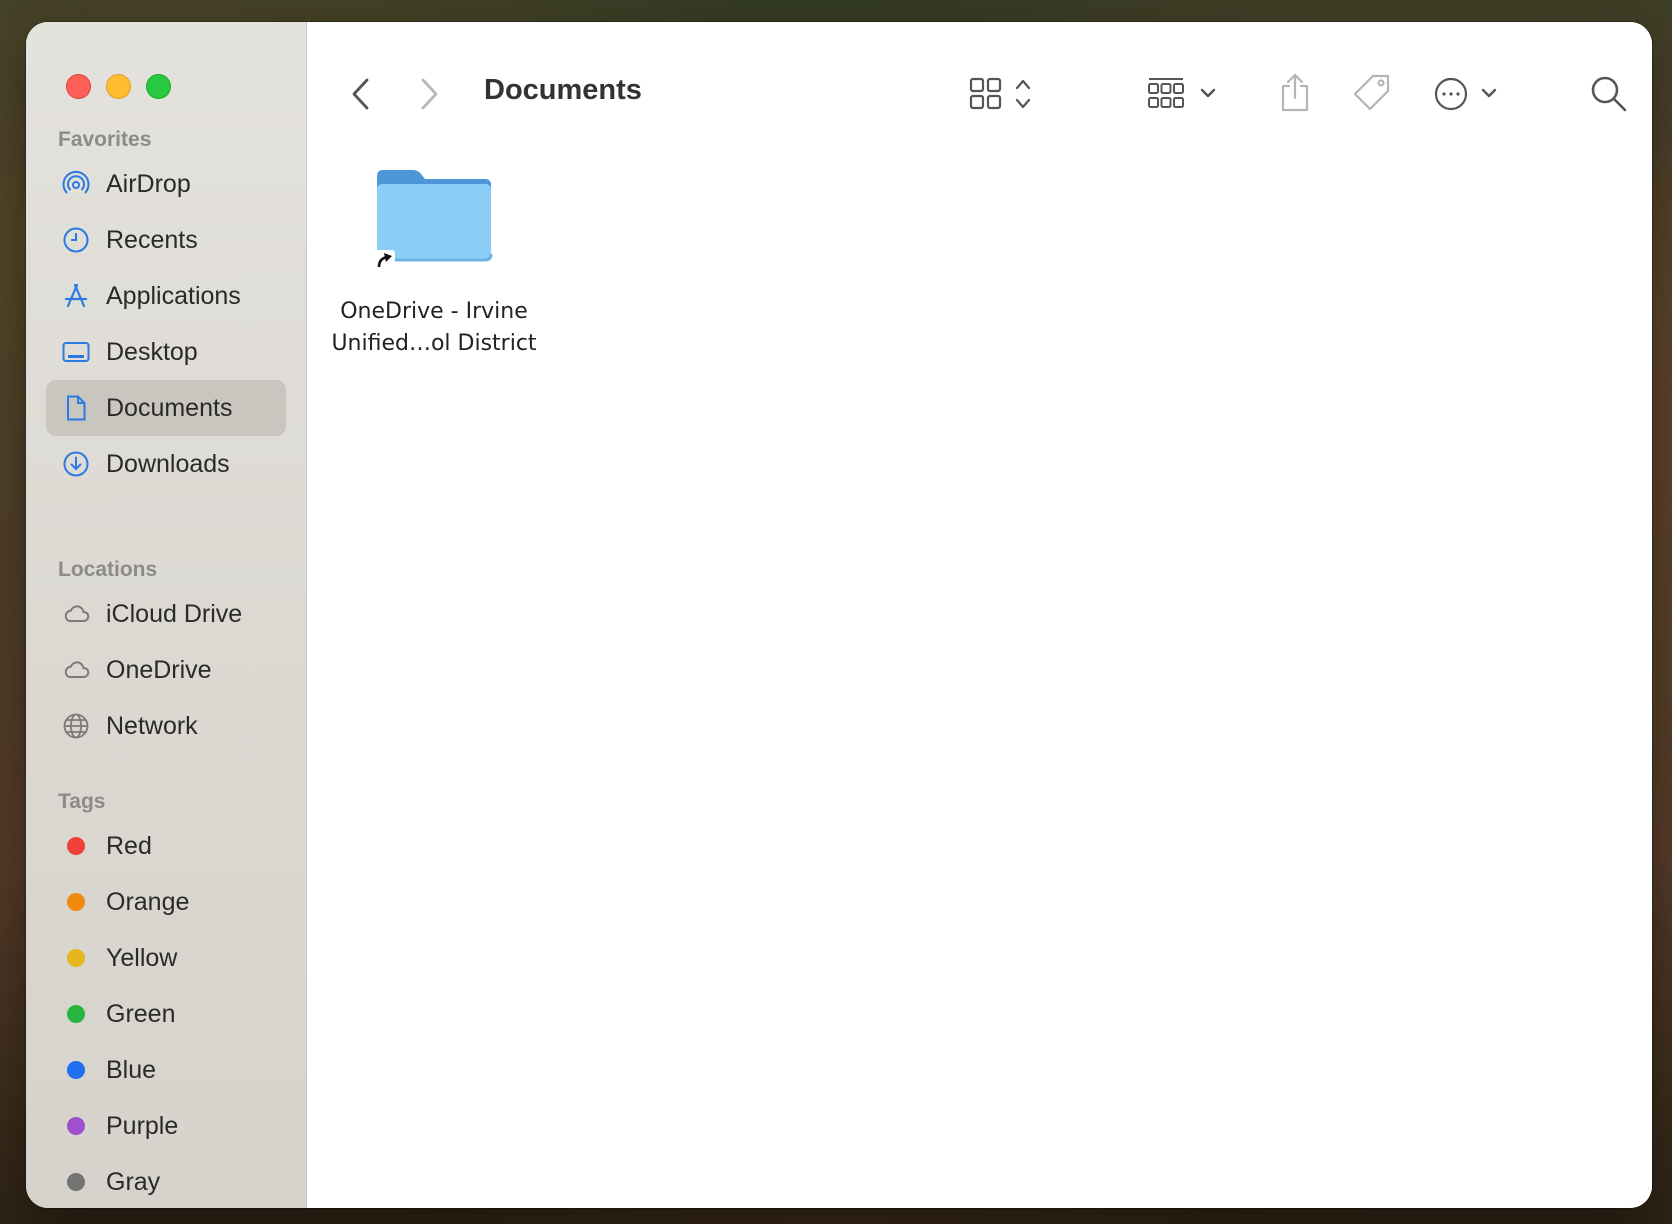 Image resolution: width=1672 pixels, height=1224 pixels. I want to click on window-controls, so click(118, 86).